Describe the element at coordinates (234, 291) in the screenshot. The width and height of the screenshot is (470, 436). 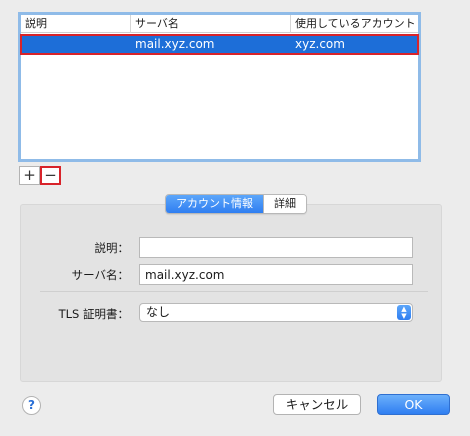
I see `divider` at that location.